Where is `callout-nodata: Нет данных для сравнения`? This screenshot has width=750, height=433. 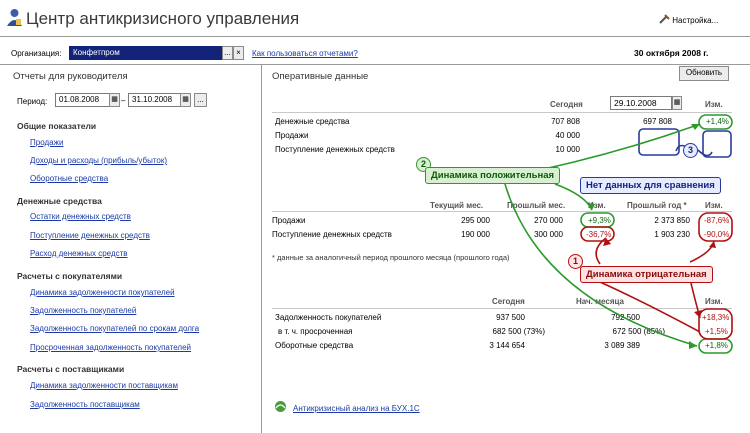 callout-nodata: Нет данных для сравнения is located at coordinates (650, 185).